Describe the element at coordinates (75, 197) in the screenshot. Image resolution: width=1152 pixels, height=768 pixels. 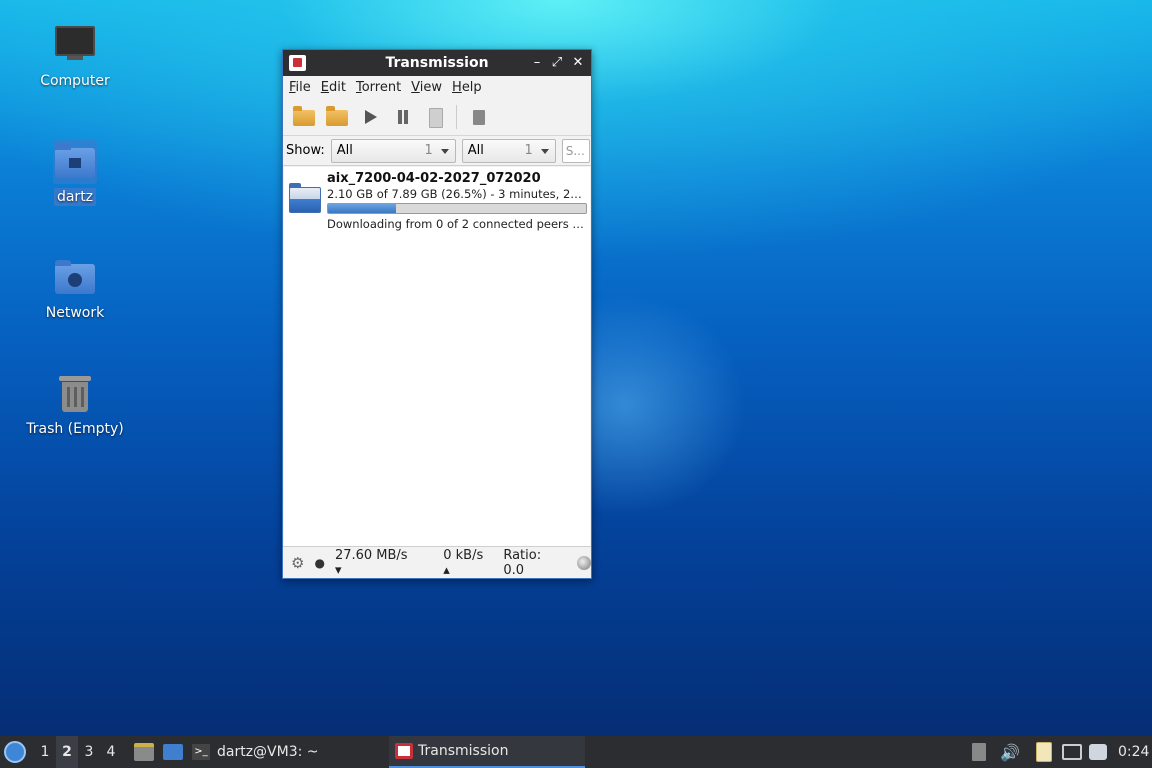
I see `desktop-icon-label: dartz` at that location.